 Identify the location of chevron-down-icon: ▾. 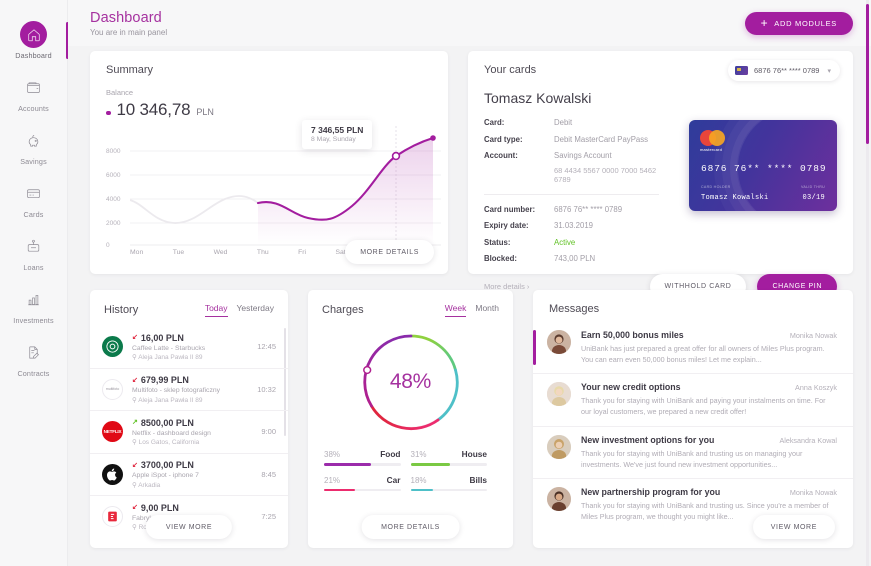
(829, 71).